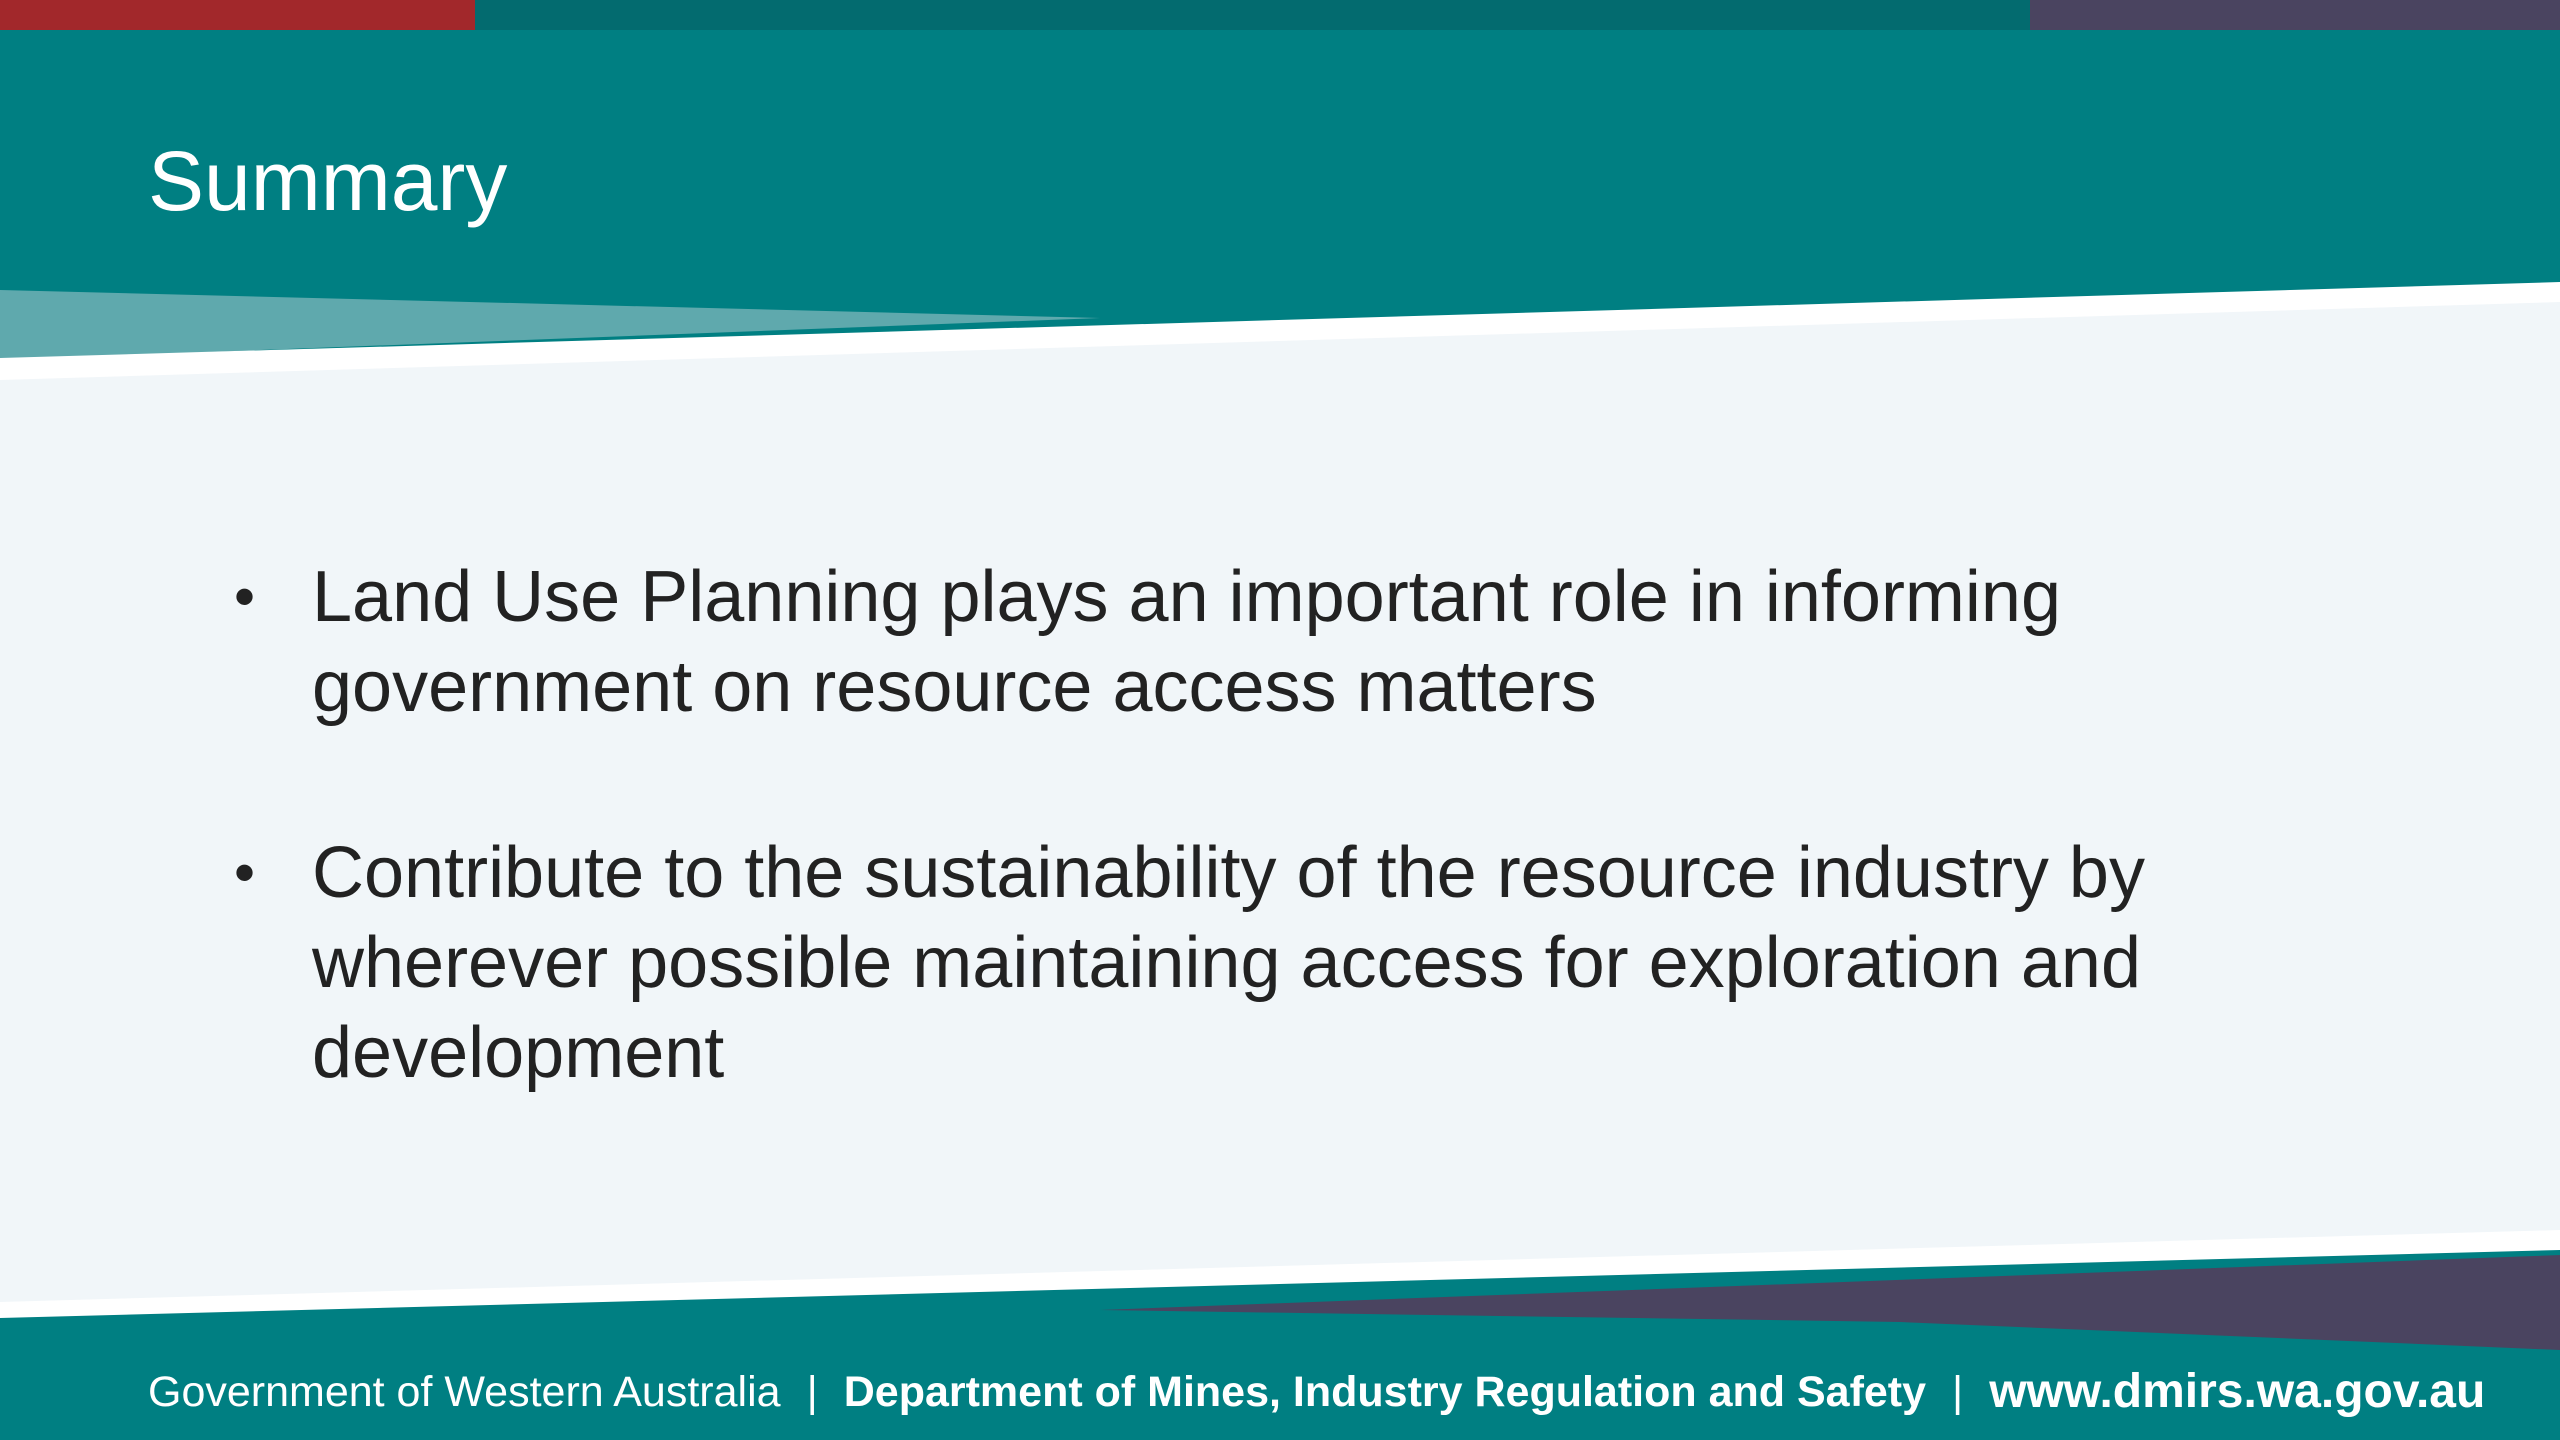  Describe the element at coordinates (2237, 1392) in the screenshot. I see `footer-website-link: www.dmirs.wa.gov.au` at that location.